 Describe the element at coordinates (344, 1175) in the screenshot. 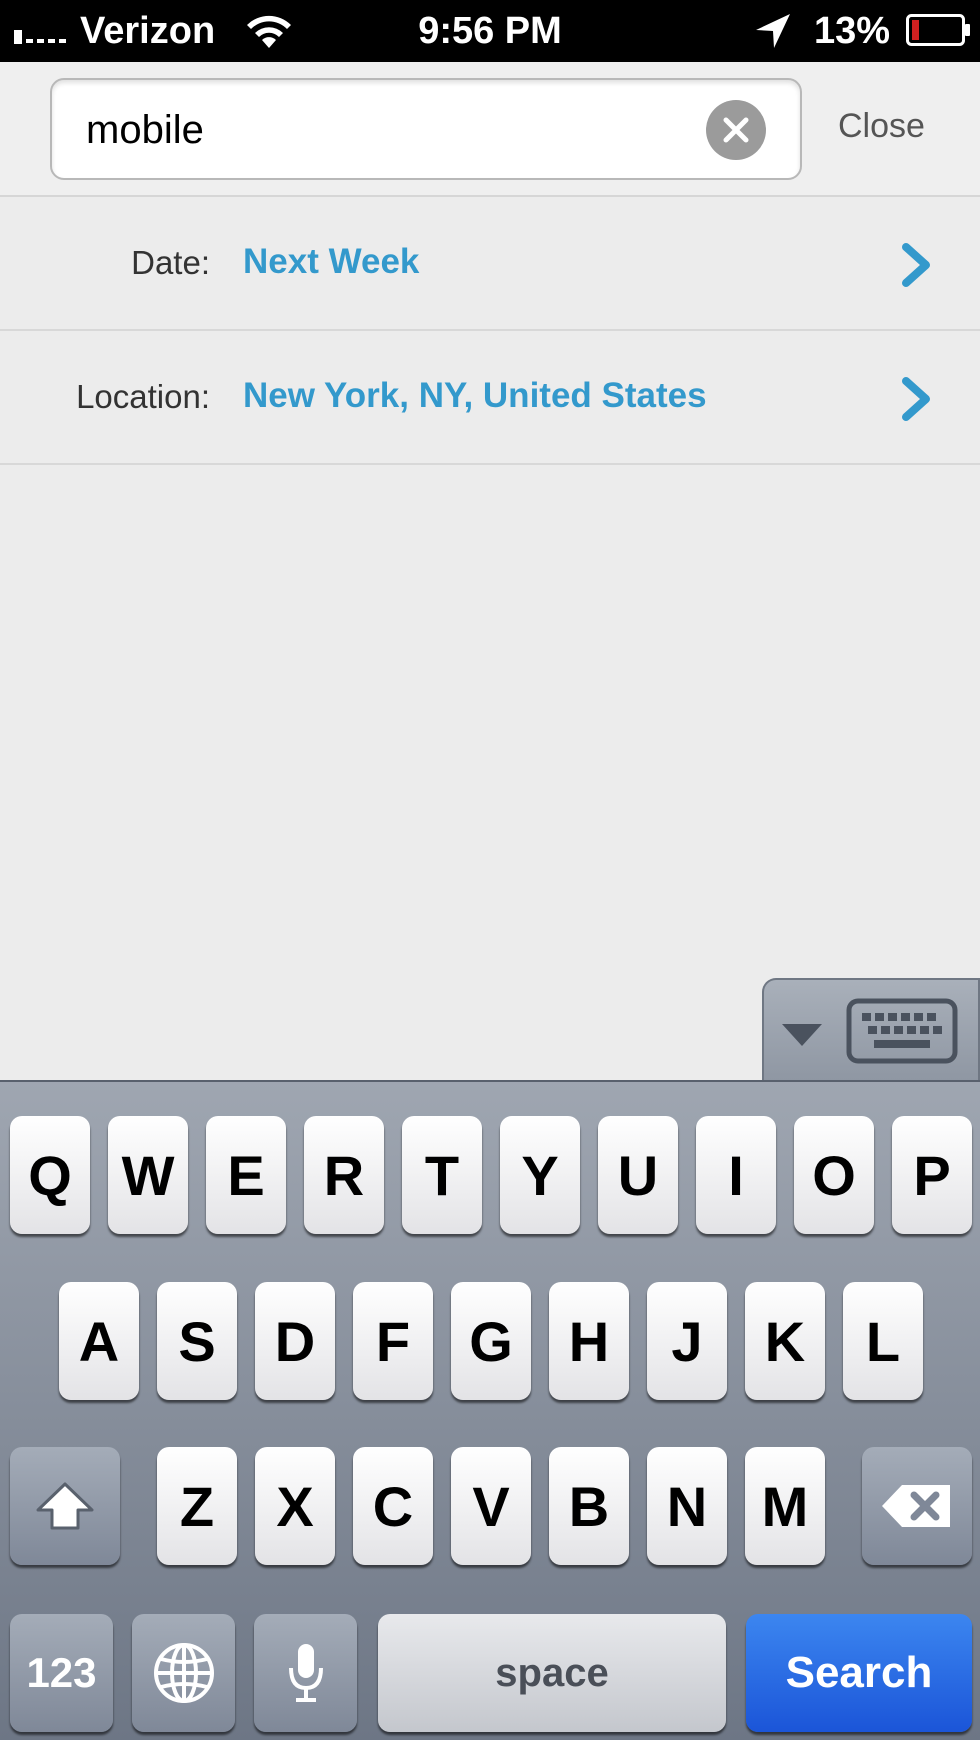

I see `key-r: R` at that location.